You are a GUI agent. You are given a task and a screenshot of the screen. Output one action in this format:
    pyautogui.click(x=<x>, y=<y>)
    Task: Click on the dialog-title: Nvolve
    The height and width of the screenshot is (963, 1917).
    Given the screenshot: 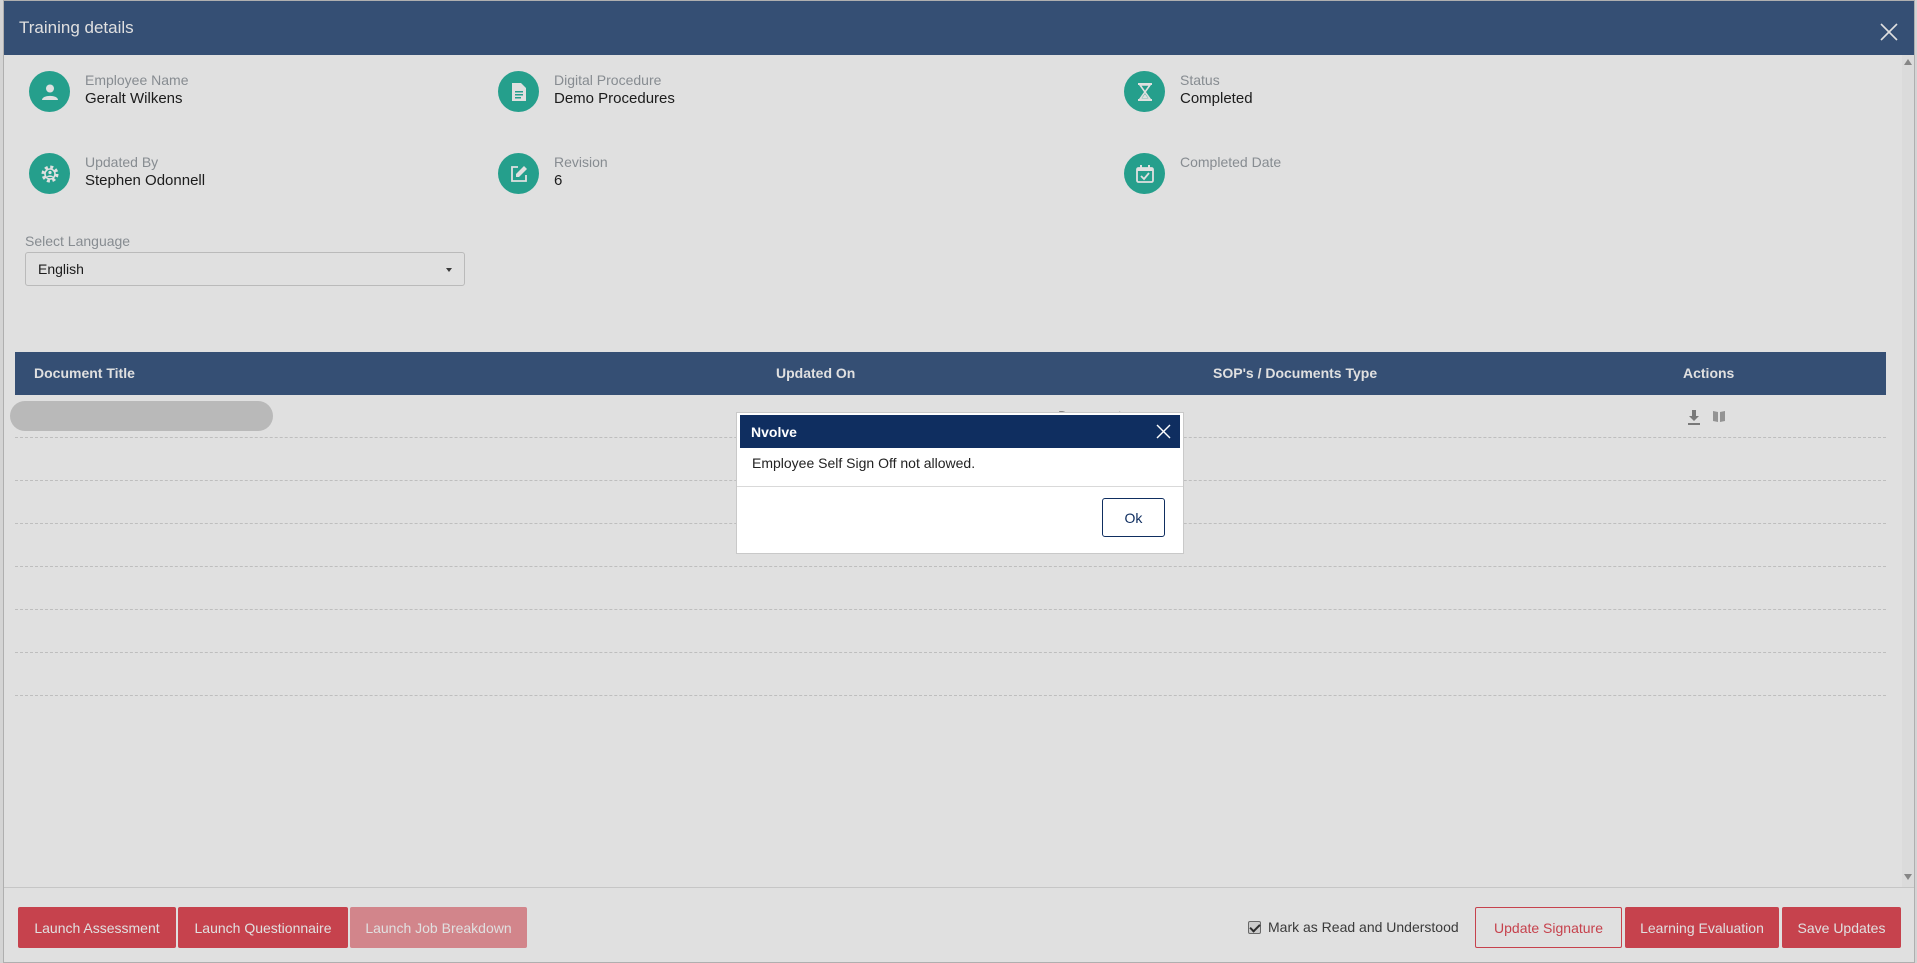 What is the action you would take?
    pyautogui.click(x=774, y=431)
    